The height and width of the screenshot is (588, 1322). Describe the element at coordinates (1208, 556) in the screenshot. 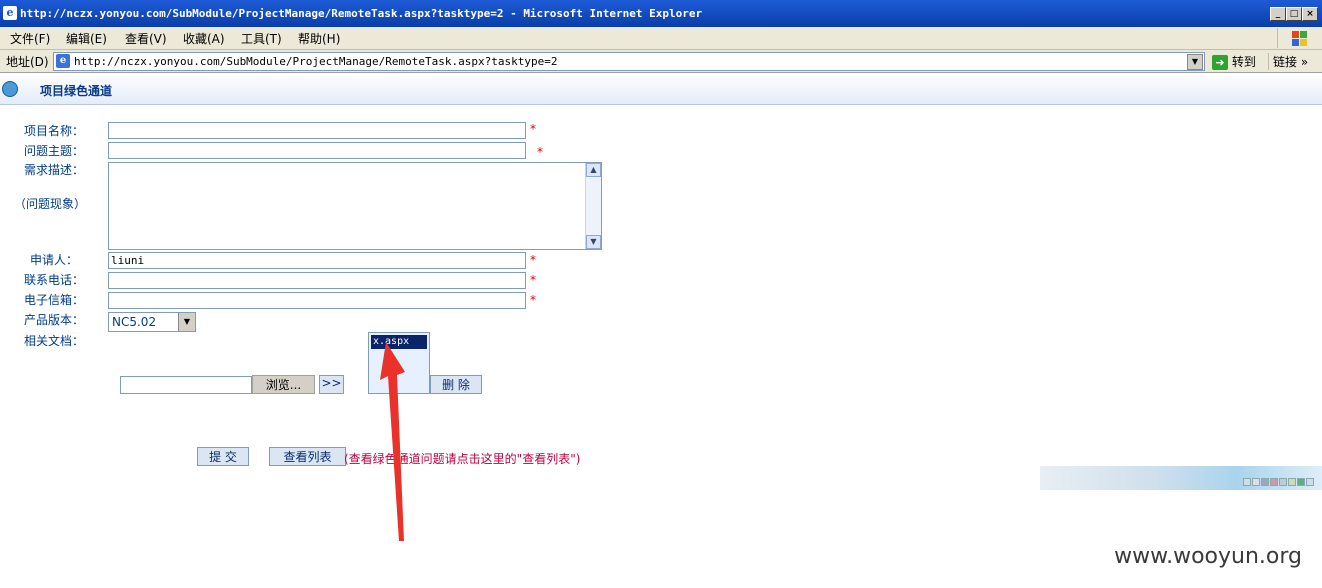

I see `watermark: www.wooyun.org` at that location.